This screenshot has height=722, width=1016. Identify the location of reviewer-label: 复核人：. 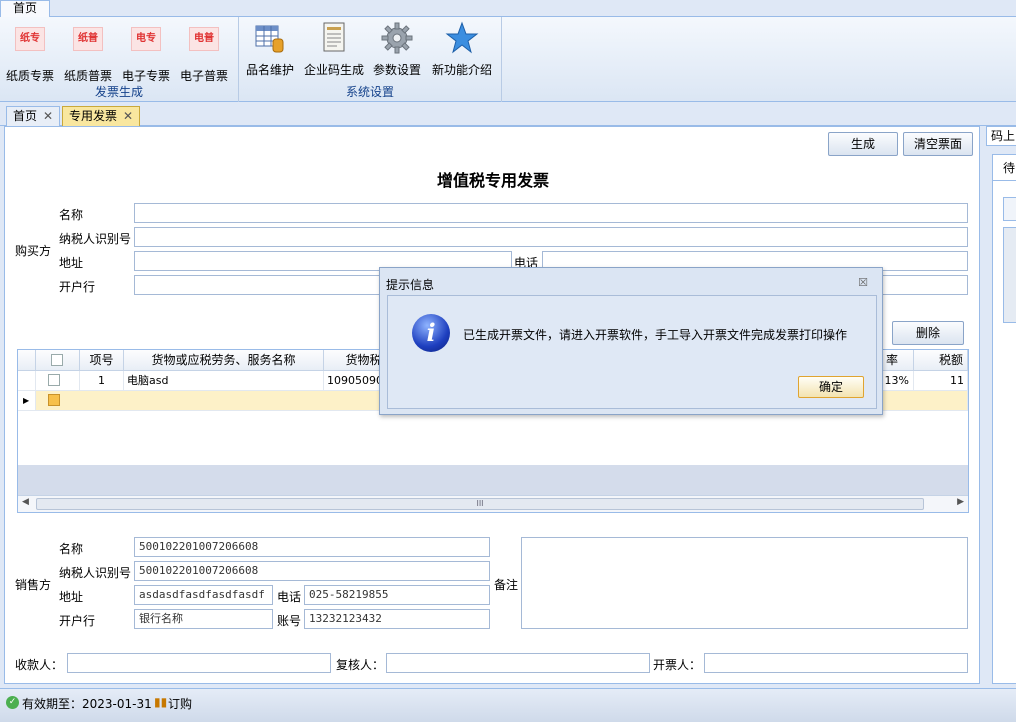
(360, 665).